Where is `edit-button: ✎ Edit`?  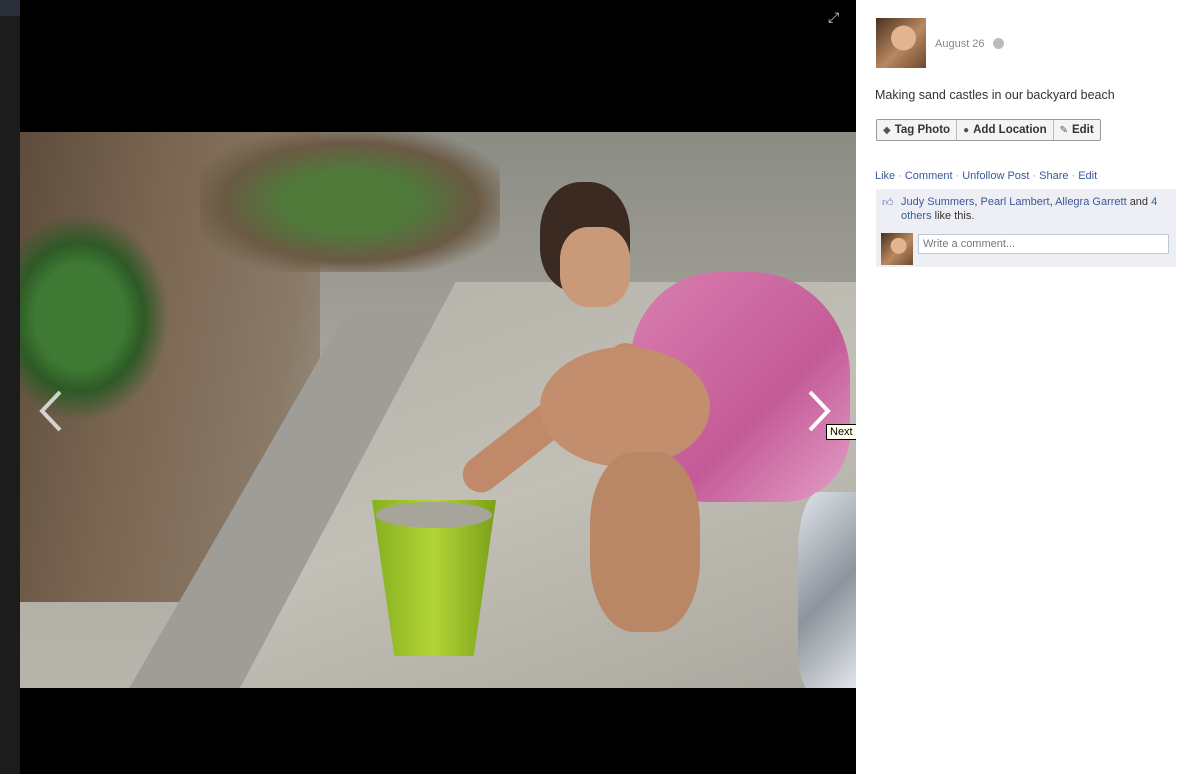
edit-button: ✎ Edit is located at coordinates (1077, 130).